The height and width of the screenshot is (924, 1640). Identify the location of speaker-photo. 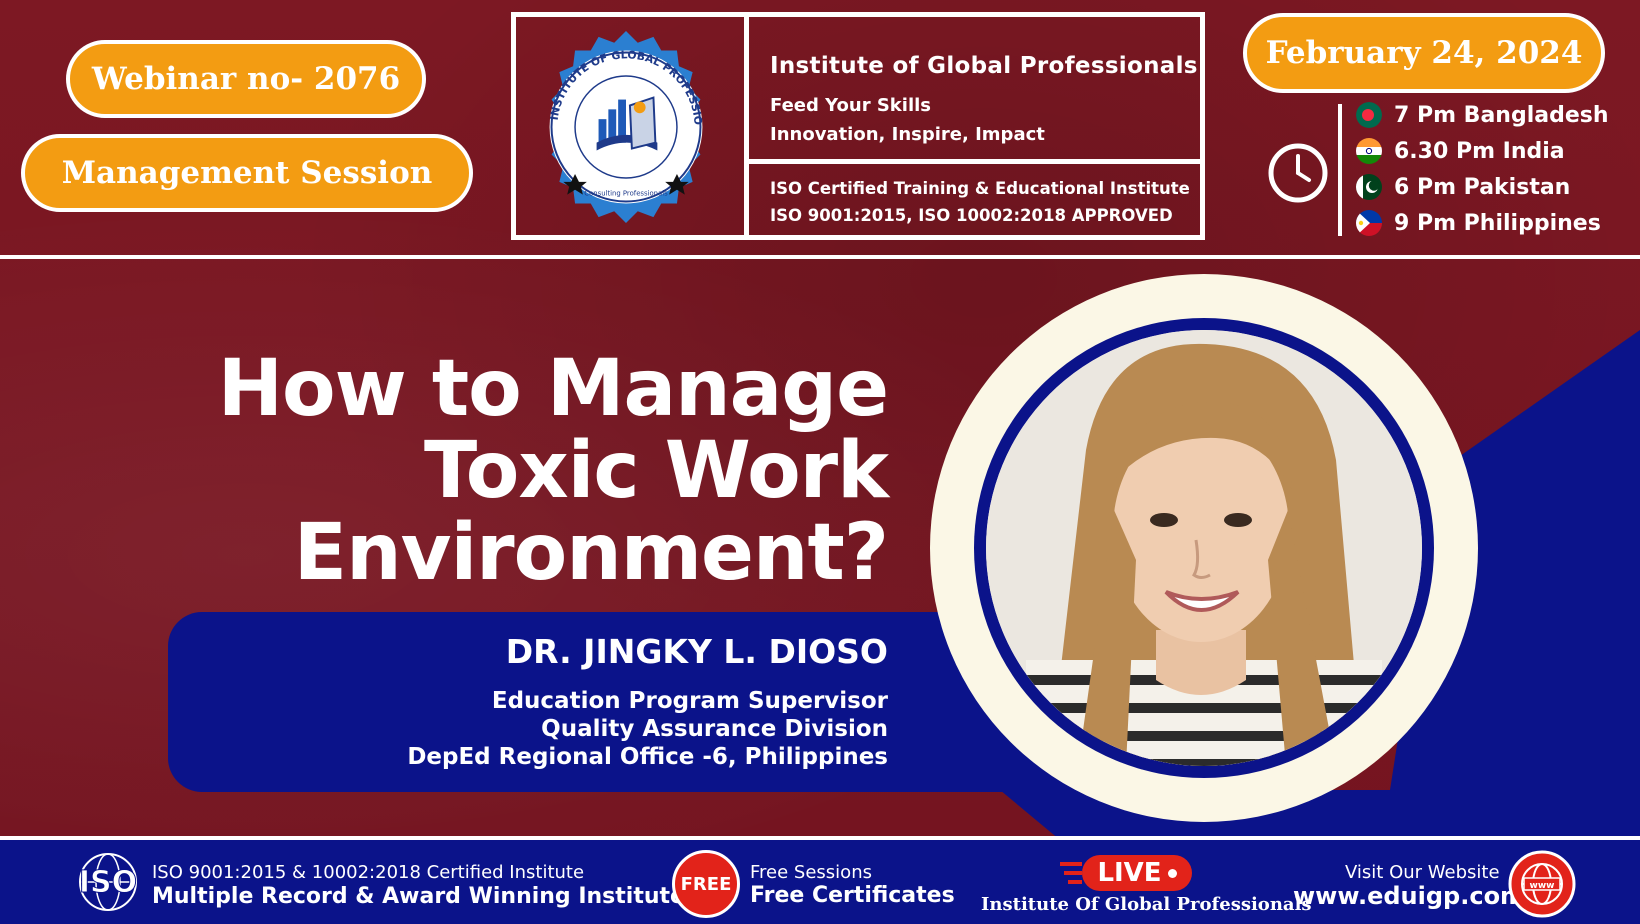
(1204, 548).